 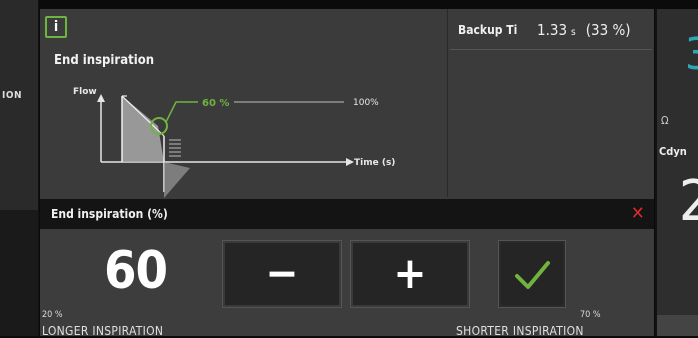 I want to click on info-button: i, so click(x=56, y=27).